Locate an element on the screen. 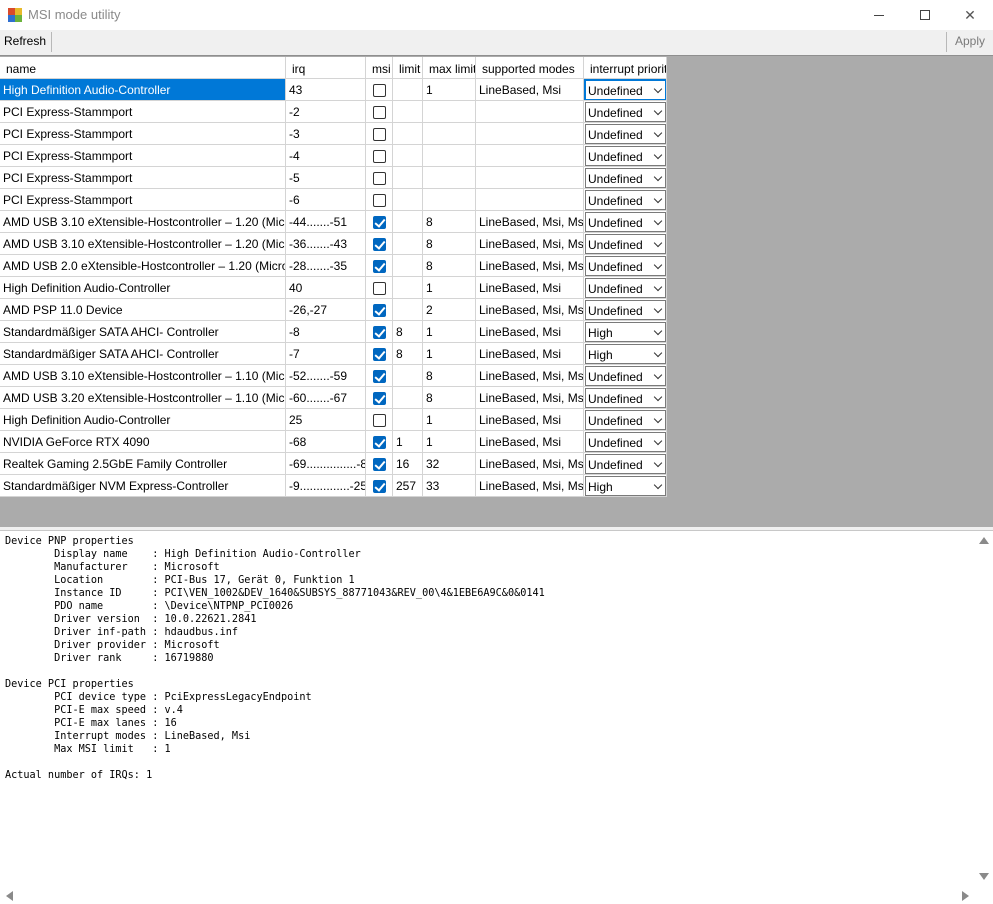 The image size is (993, 904). table-cell-irq: -9...............-25 is located at coordinates (326, 486).